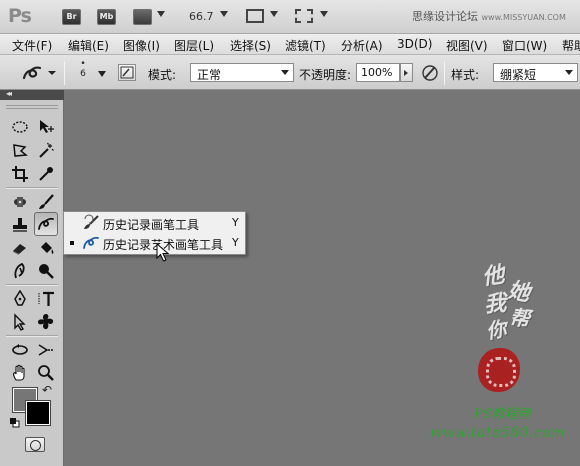 The height and width of the screenshot is (466, 580). What do you see at coordinates (88, 45) in the screenshot?
I see `menu-edit: 编辑(E)` at bounding box center [88, 45].